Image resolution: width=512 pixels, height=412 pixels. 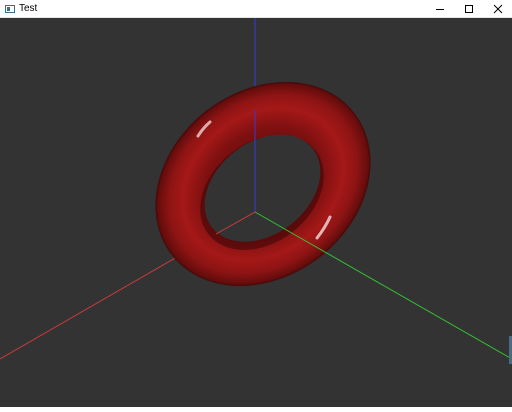 I want to click on window-controls, so click(x=468, y=9).